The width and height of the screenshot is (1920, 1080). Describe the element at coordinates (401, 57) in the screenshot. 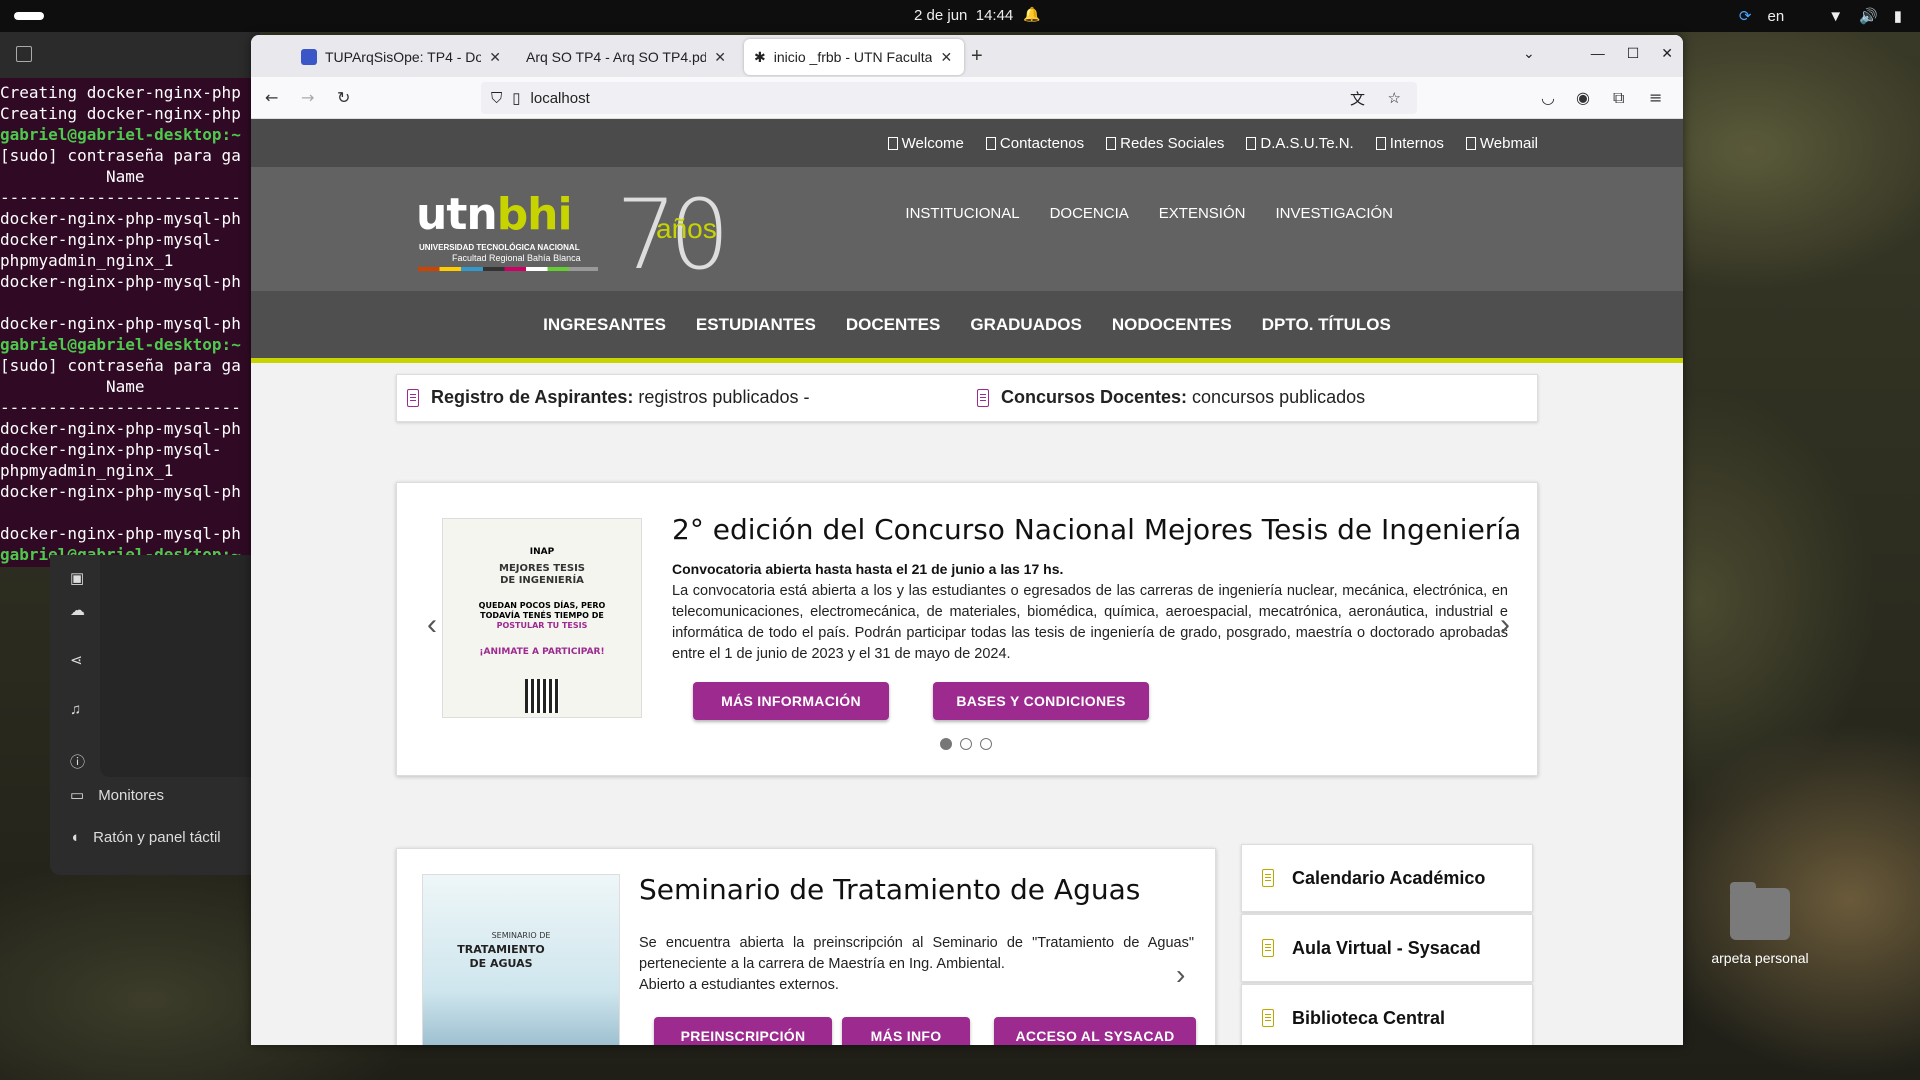

I see `tab-tuparqsisope: TUPArqSisOpe: TP4 - Doc ✕` at that location.